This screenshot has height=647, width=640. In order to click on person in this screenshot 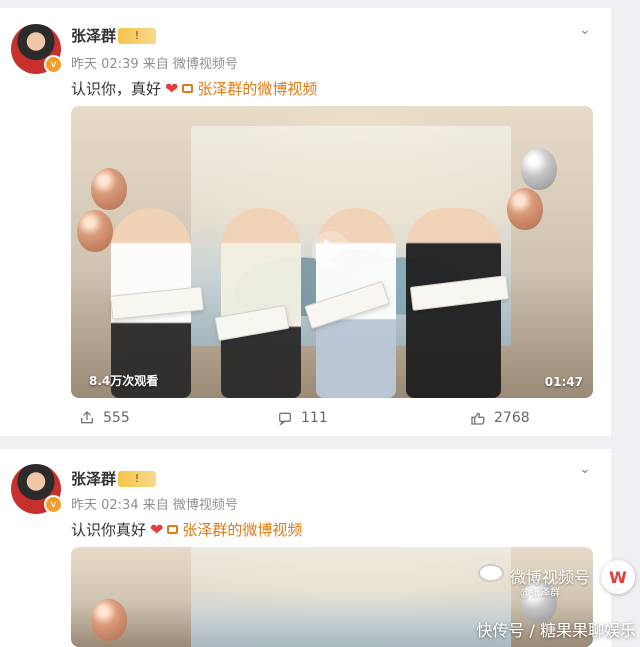, I will do `click(261, 303)`.